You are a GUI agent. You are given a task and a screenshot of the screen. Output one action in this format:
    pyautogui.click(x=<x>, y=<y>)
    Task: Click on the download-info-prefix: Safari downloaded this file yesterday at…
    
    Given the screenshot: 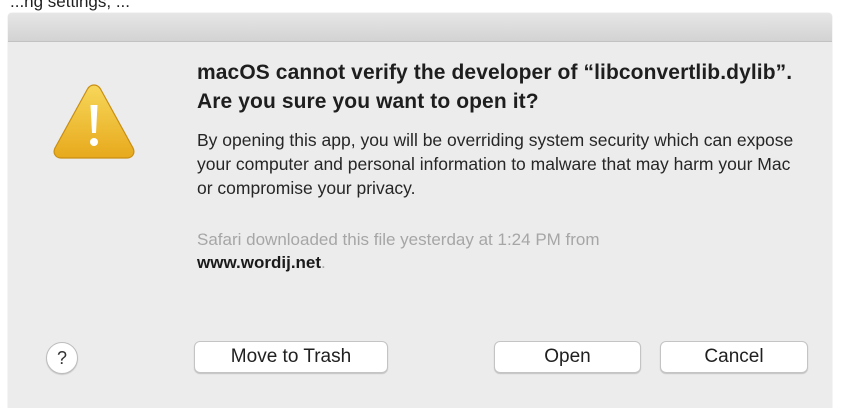 What is the action you would take?
    pyautogui.click(x=398, y=239)
    